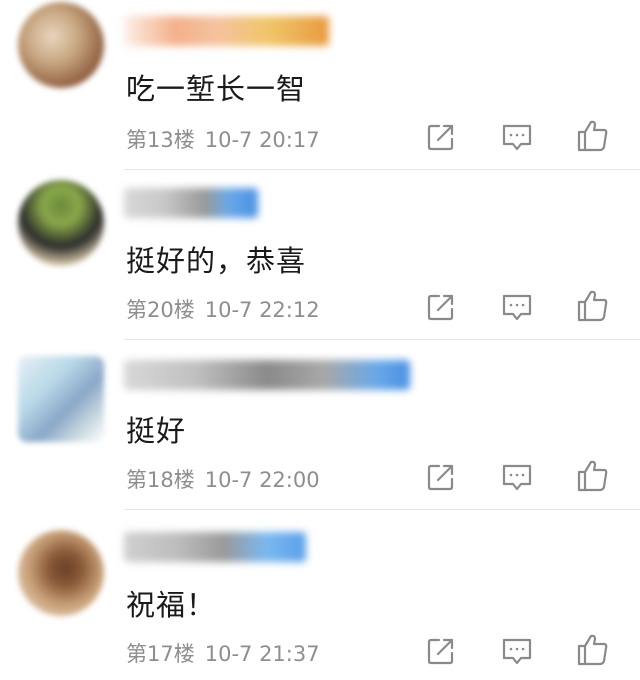 This screenshot has height=680, width=640. What do you see at coordinates (156, 431) in the screenshot?
I see `comment-text: 挺好` at bounding box center [156, 431].